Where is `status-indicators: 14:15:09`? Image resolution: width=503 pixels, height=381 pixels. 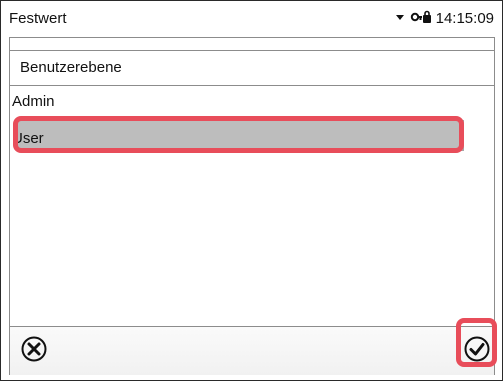
status-indicators: 14:15:09 is located at coordinates (444, 19).